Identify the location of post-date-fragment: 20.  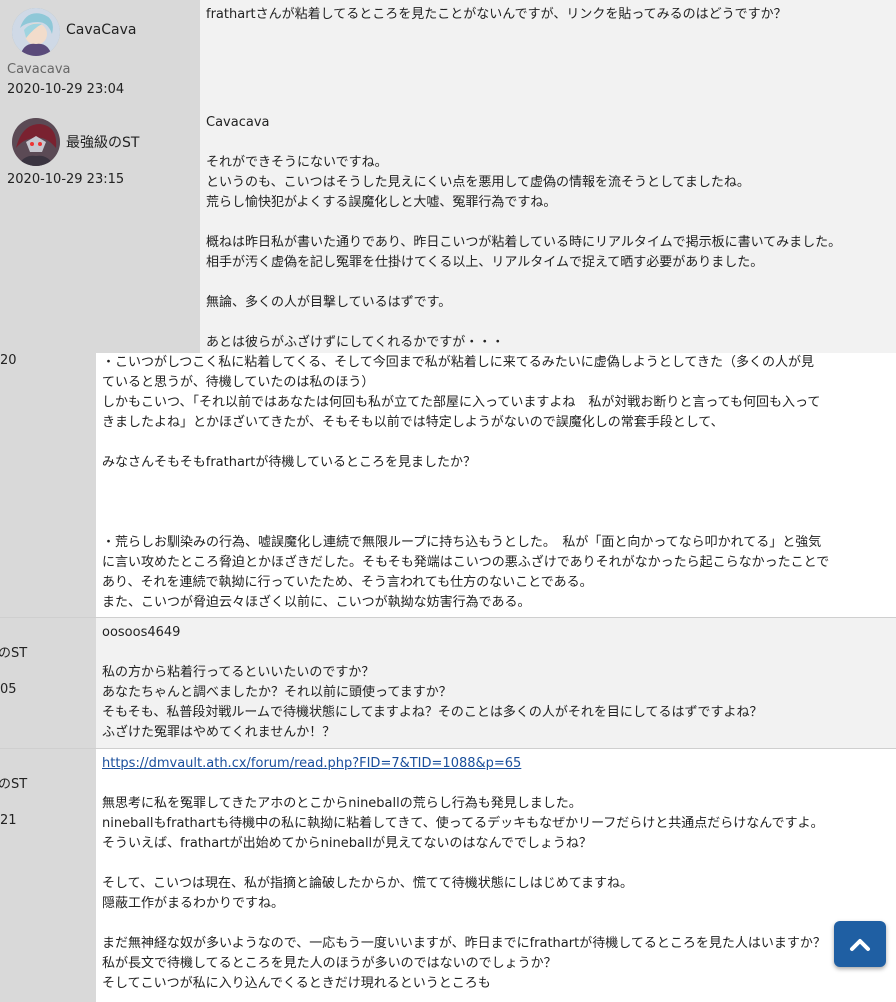
(8, 360).